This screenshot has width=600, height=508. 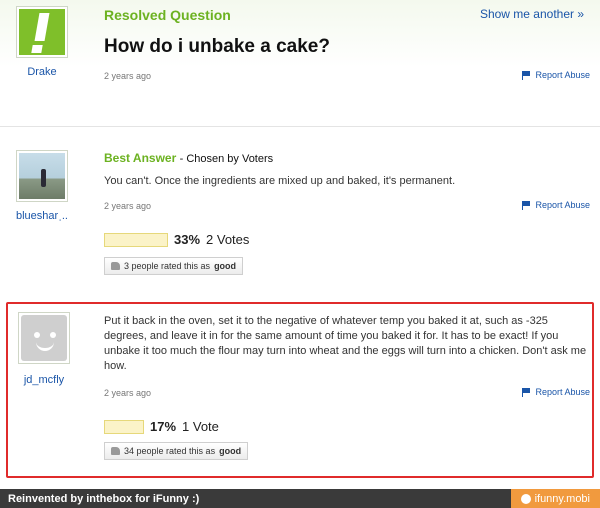 I want to click on answer-report-abuse: Report Abuse, so click(x=556, y=392).